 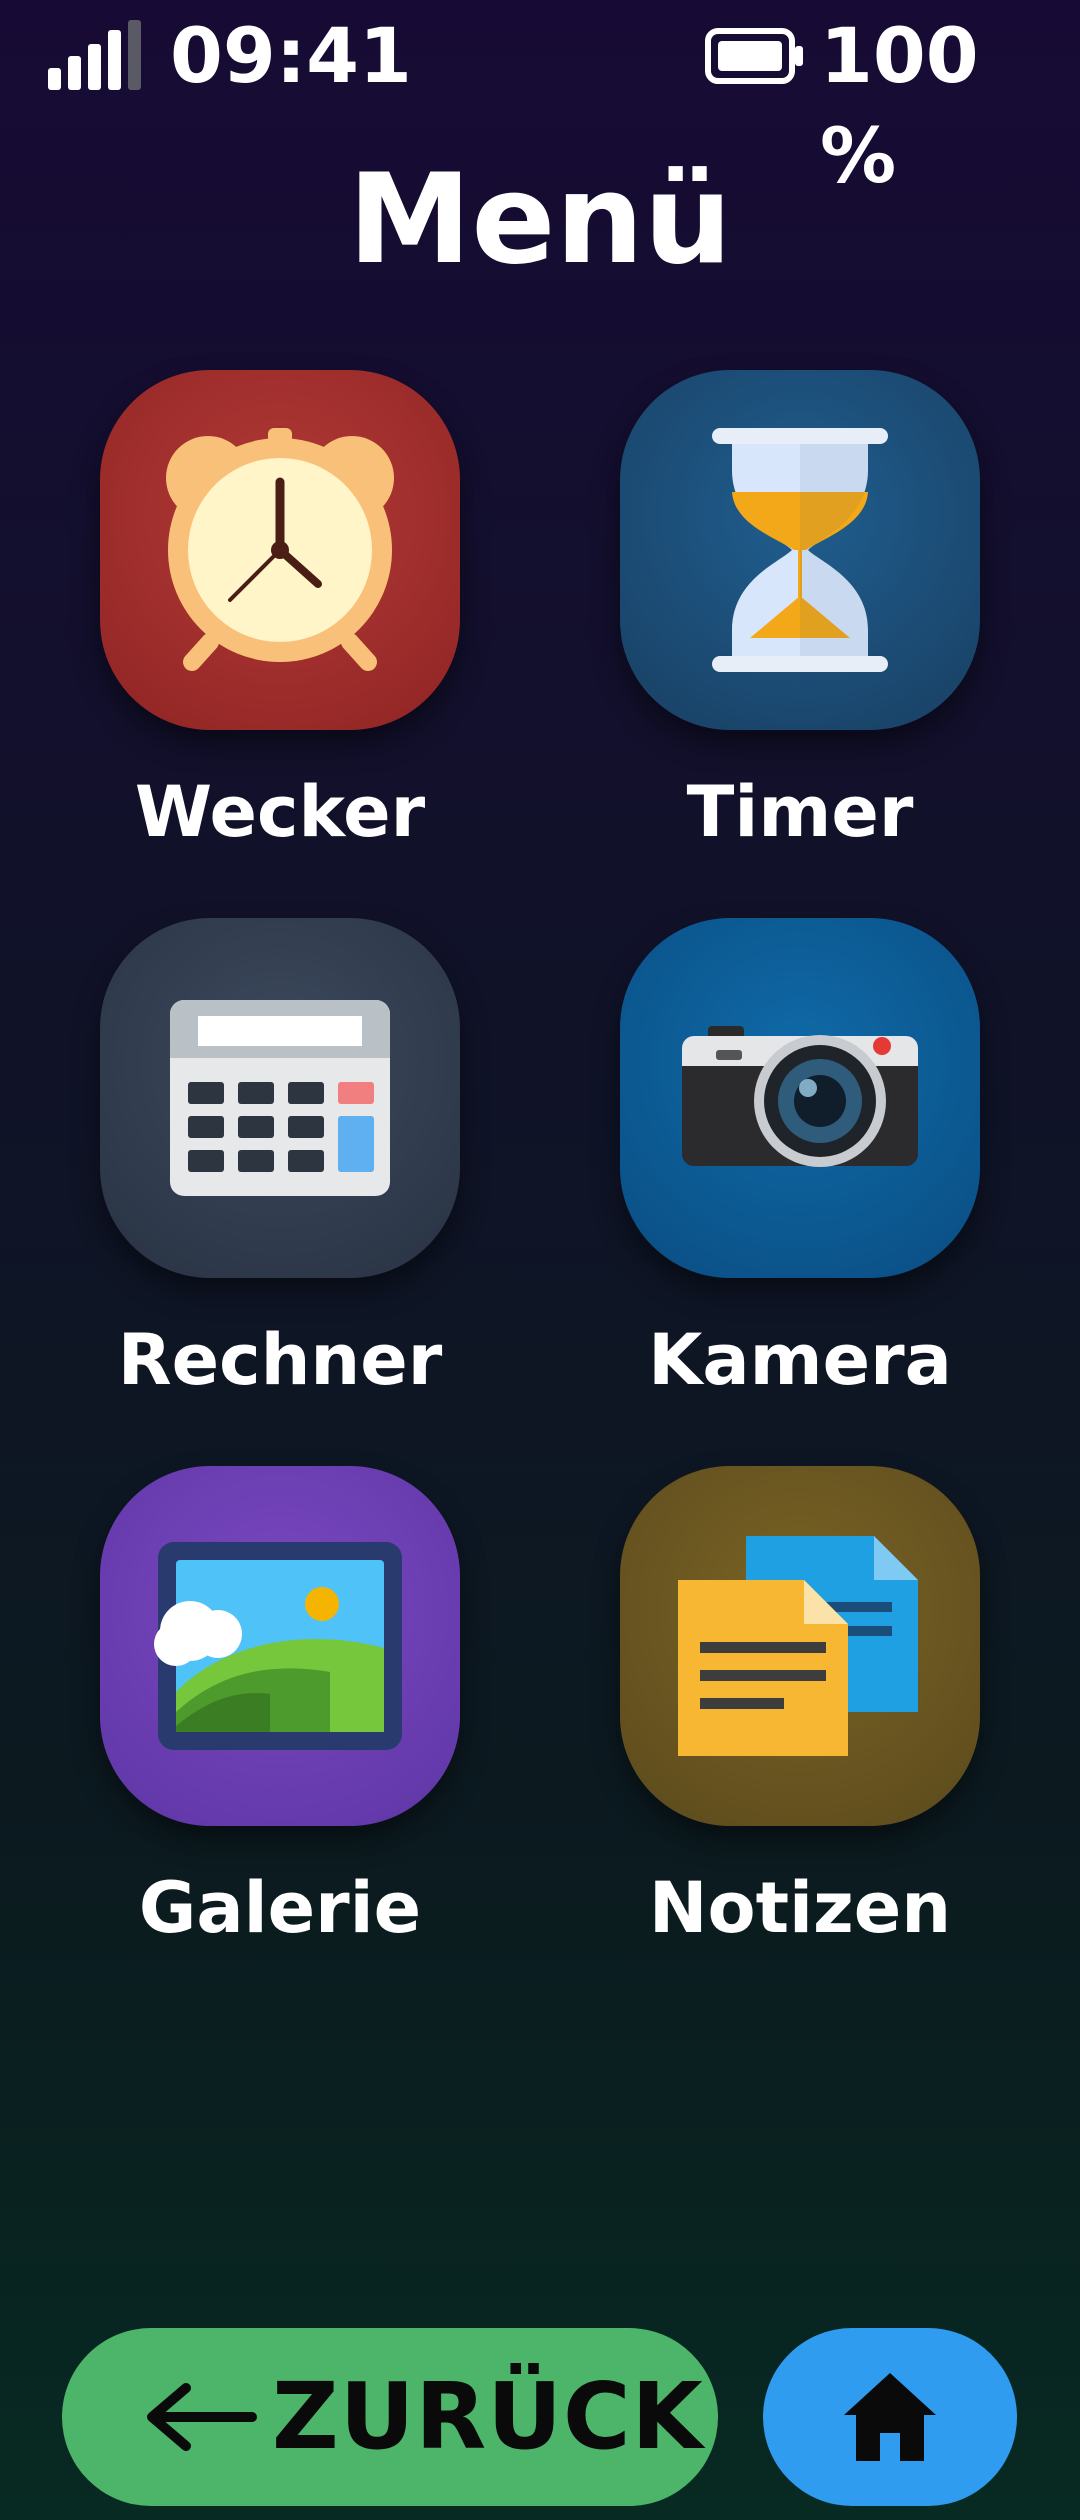 I want to click on app-icon-galerie, so click(x=280, y=1646).